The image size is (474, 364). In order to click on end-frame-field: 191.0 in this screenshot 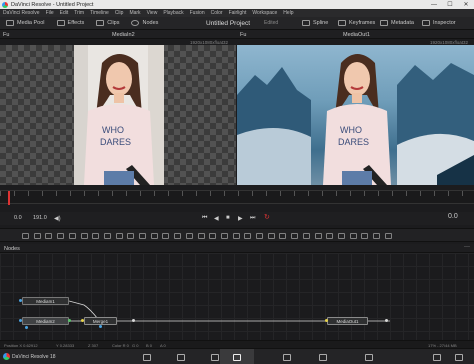, I will do `click(40, 218)`.